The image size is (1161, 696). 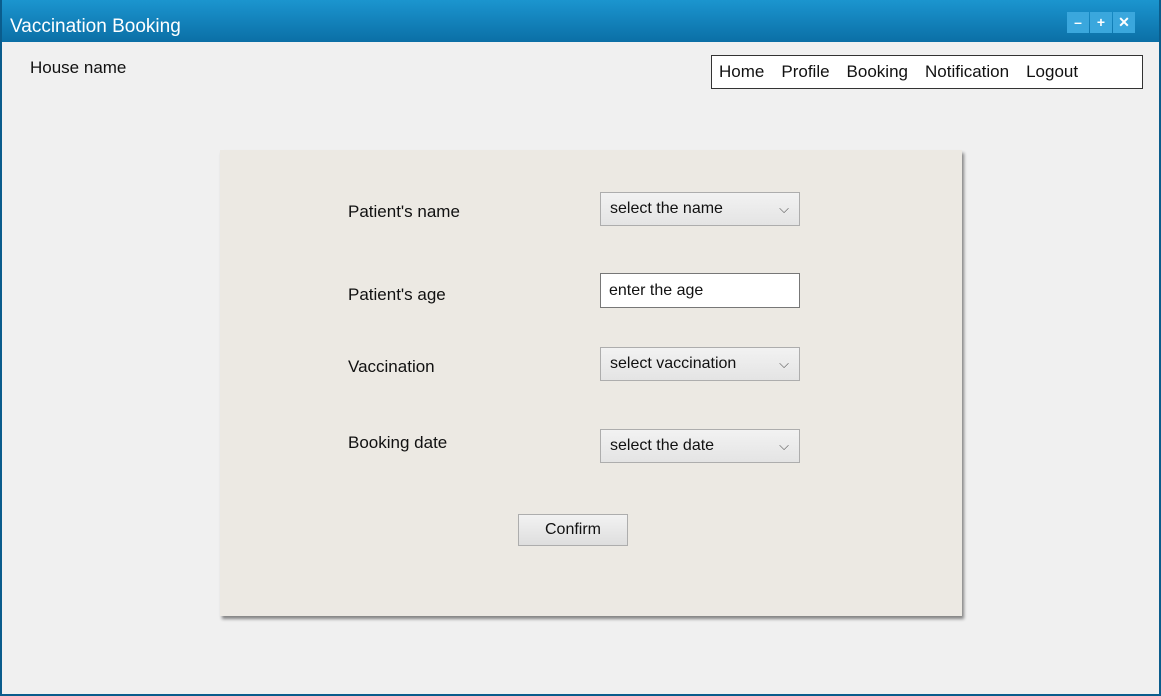 What do you see at coordinates (391, 366) in the screenshot?
I see `vaccination-label: Vaccination` at bounding box center [391, 366].